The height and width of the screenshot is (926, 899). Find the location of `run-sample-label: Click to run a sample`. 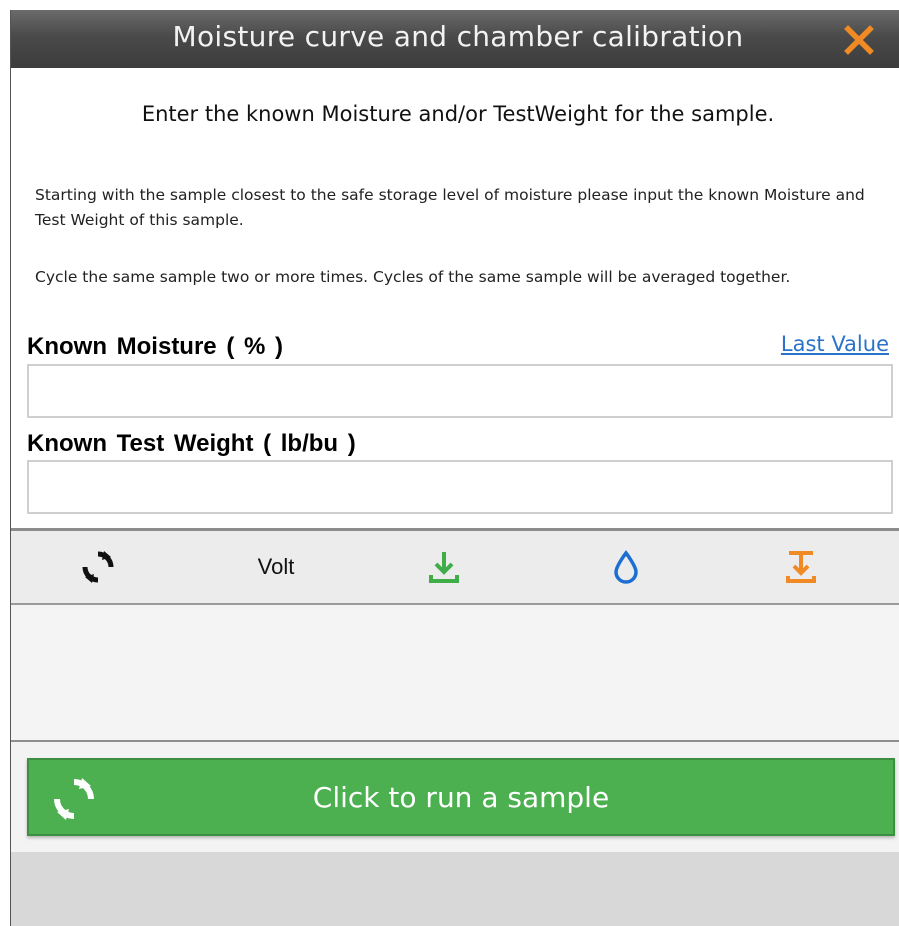

run-sample-label: Click to run a sample is located at coordinates (461, 797).